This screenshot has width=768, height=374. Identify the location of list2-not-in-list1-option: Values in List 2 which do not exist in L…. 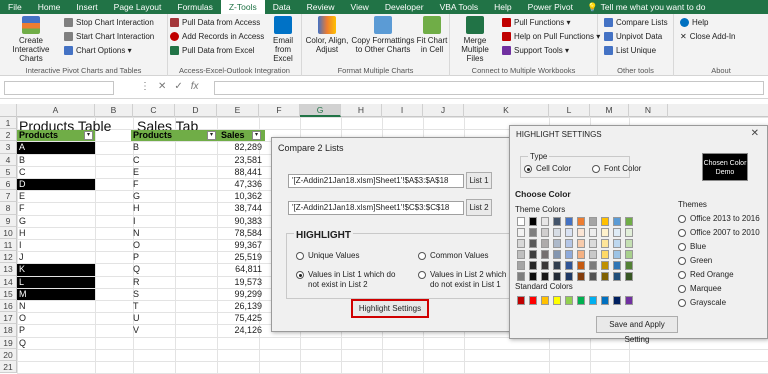
(464, 280).